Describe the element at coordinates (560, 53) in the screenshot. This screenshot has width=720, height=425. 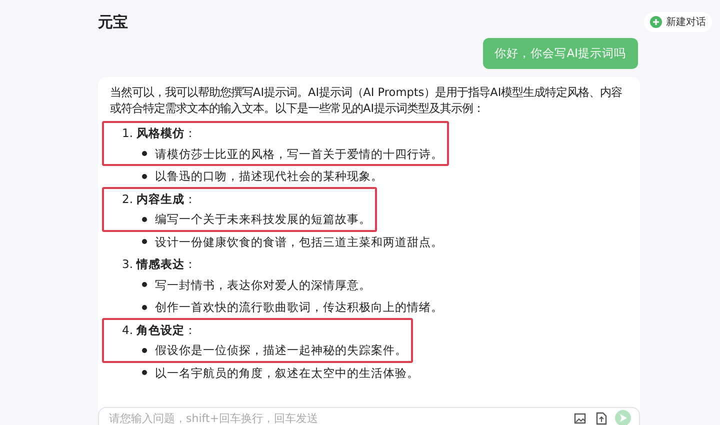
I see `user-message: 你好，你会写AI提示词吗` at that location.